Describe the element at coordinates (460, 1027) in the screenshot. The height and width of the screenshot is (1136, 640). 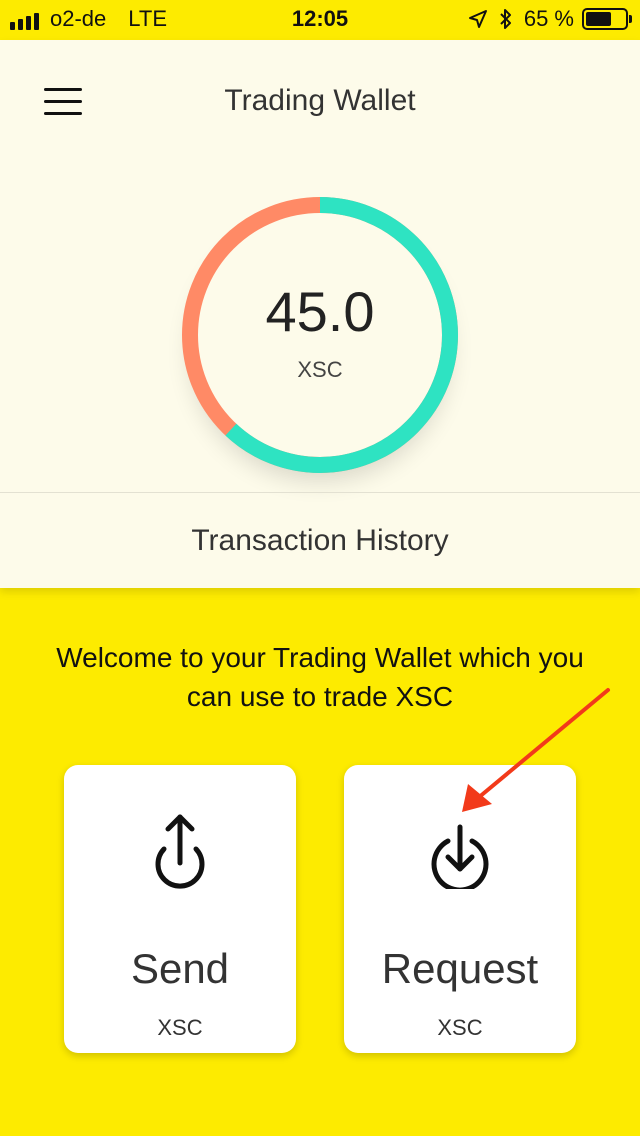
I see `request-unit: XSC` at that location.